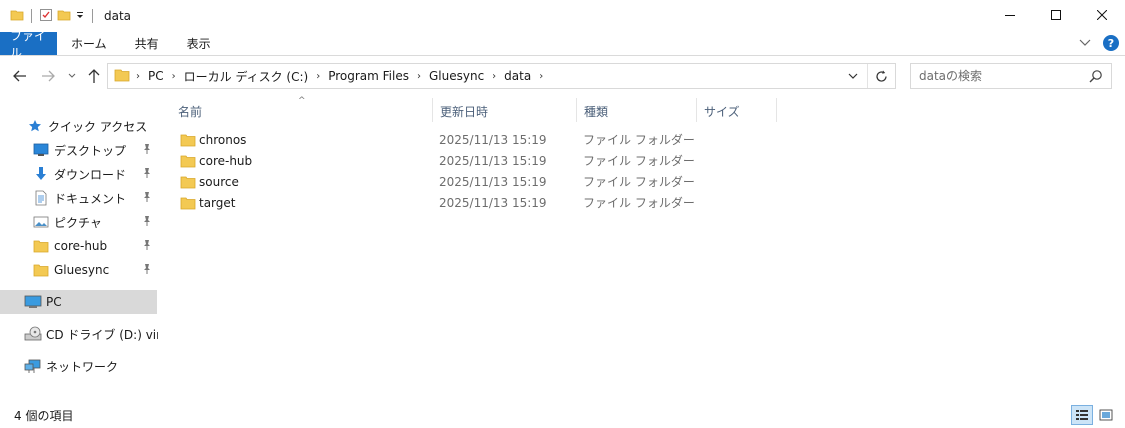  I want to click on star-icon, so click(35, 126).